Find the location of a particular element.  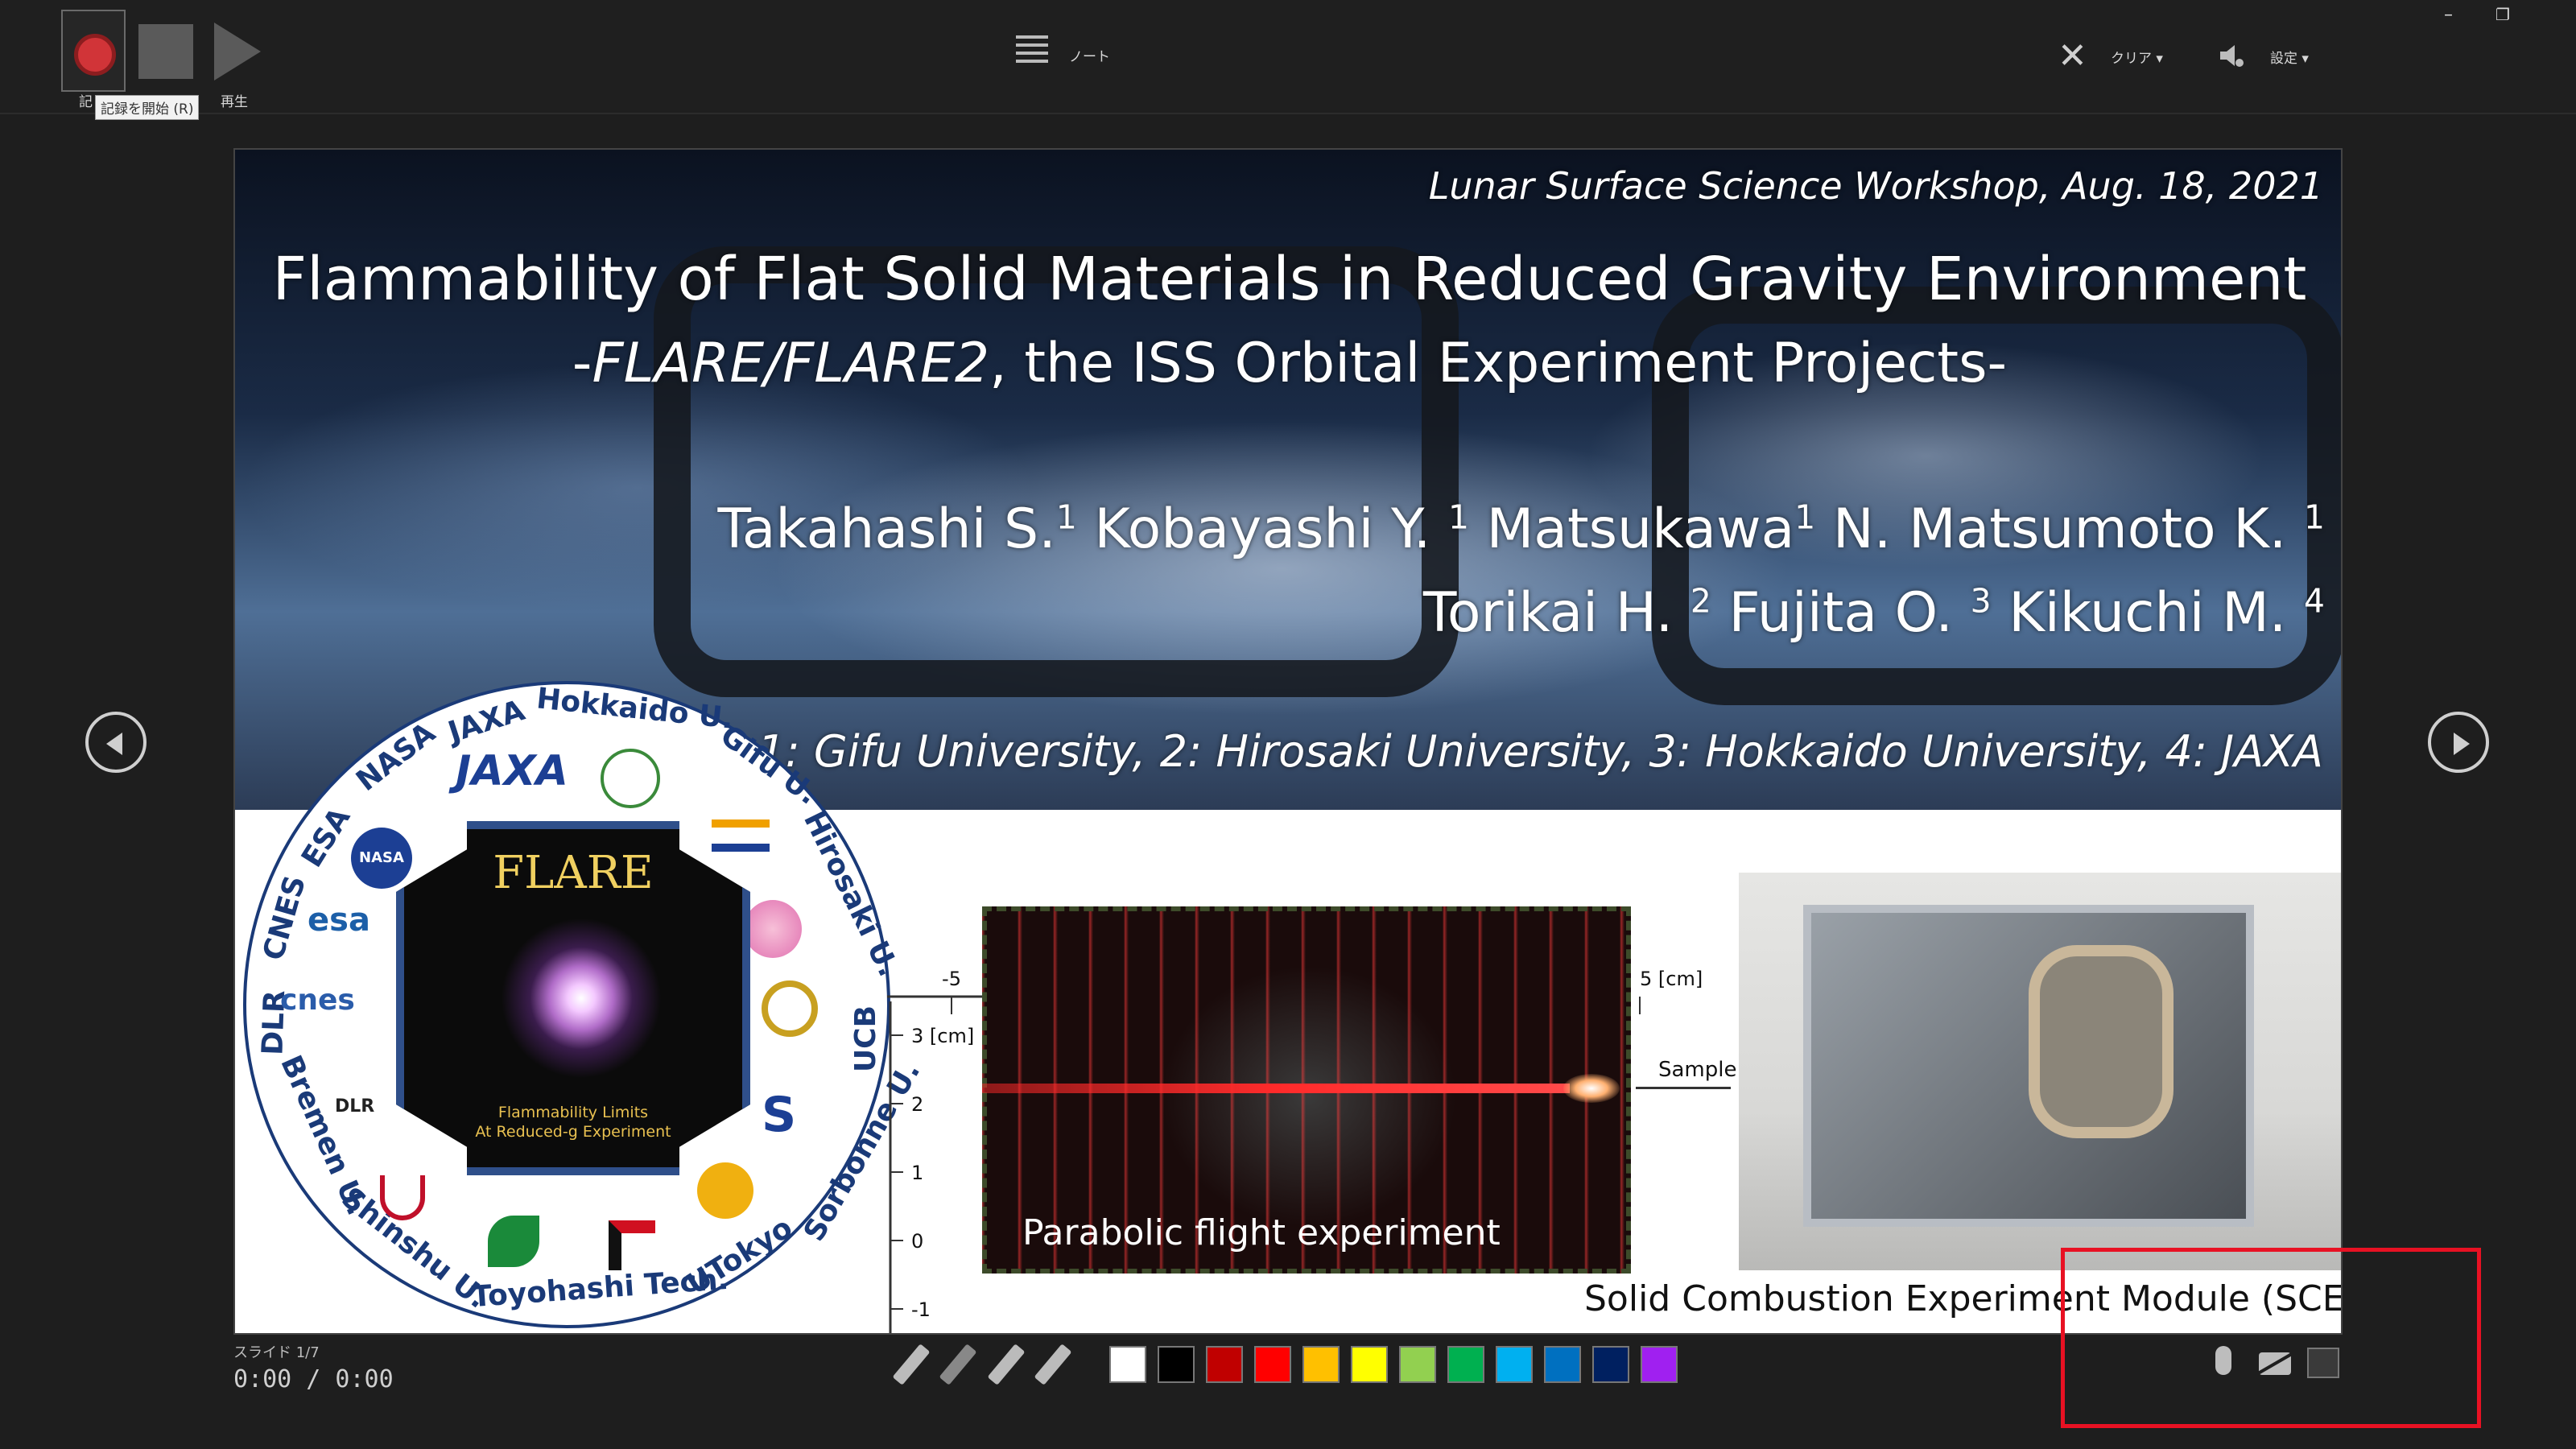

logo-label-cnes: CNES is located at coordinates (285, 918).